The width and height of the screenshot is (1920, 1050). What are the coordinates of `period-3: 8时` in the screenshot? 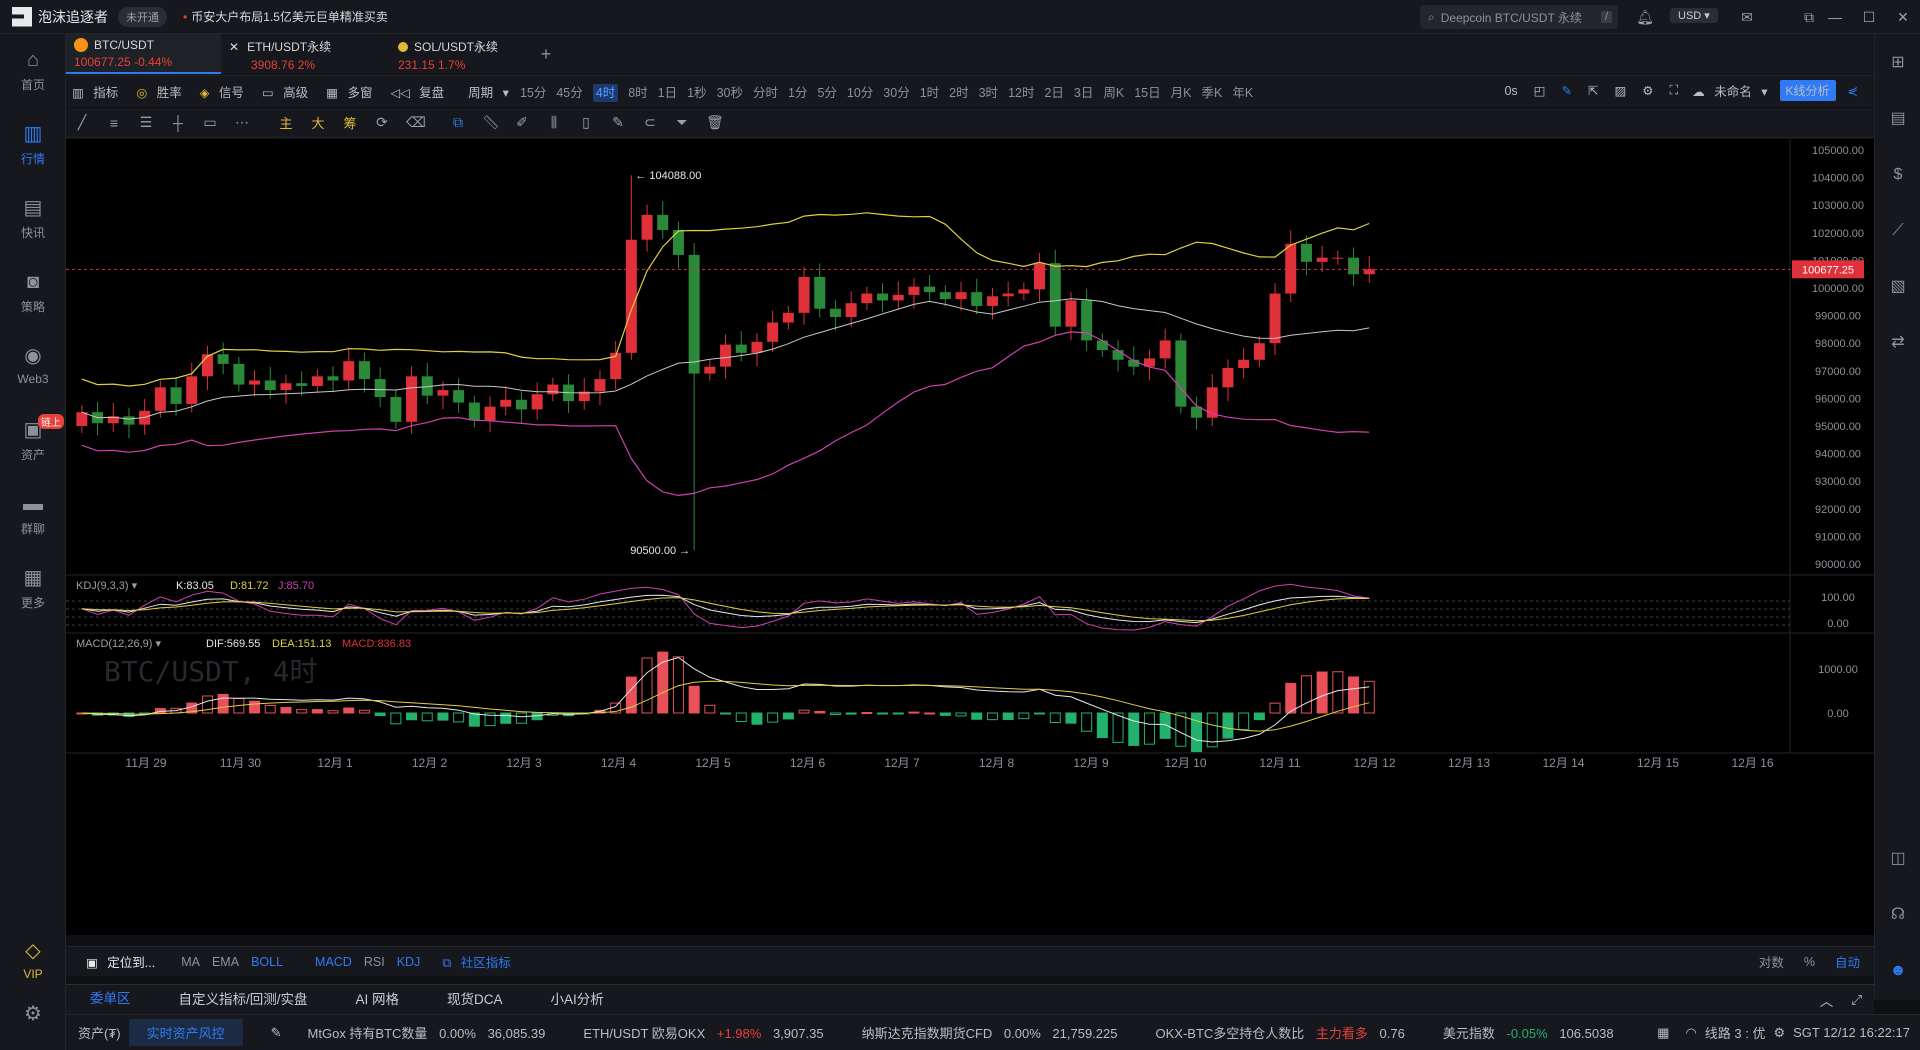 It's located at (637, 93).